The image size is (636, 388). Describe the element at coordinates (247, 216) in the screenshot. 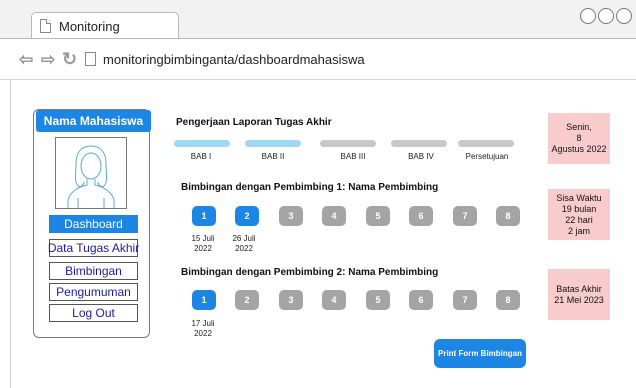

I see `supervisor-1-step-2: 2` at that location.